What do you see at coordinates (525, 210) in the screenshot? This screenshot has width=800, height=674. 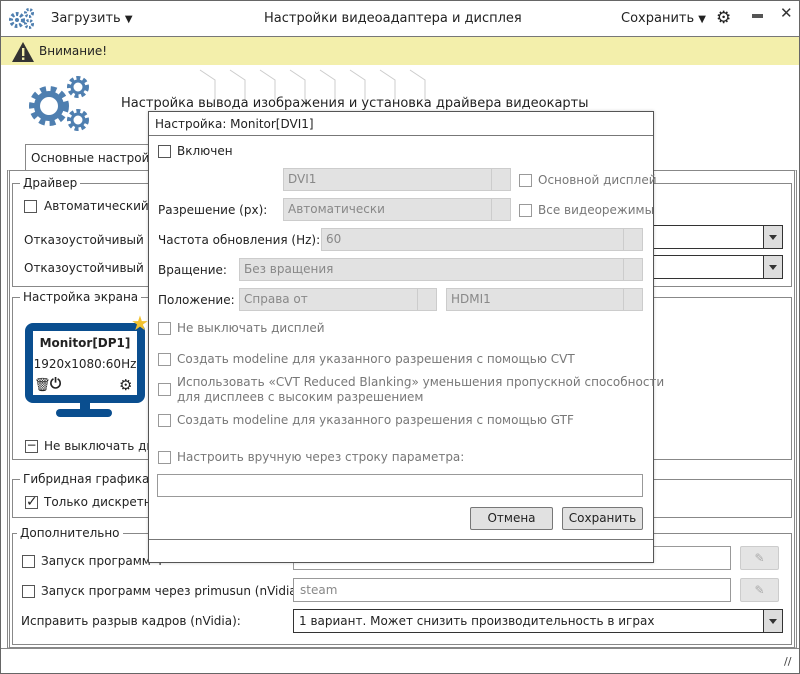 I see `all-modes-checkbox` at bounding box center [525, 210].